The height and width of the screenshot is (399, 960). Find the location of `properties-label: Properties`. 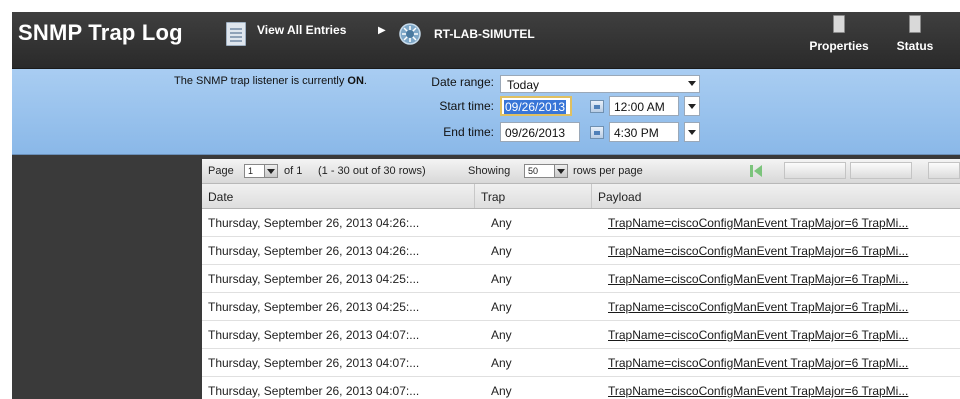

properties-label: Properties is located at coordinates (839, 46).